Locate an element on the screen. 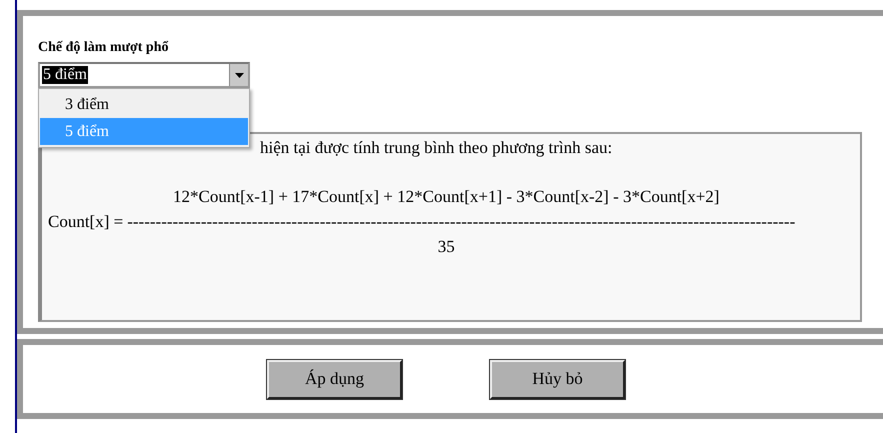 Image resolution: width=883 pixels, height=433 pixels. formula-numerator: 12*Count[x-1] + 17*Count[x] + 12*Count[x+1] - 3*Count[x-2] - 3*Count[x+2] is located at coordinates (446, 197).